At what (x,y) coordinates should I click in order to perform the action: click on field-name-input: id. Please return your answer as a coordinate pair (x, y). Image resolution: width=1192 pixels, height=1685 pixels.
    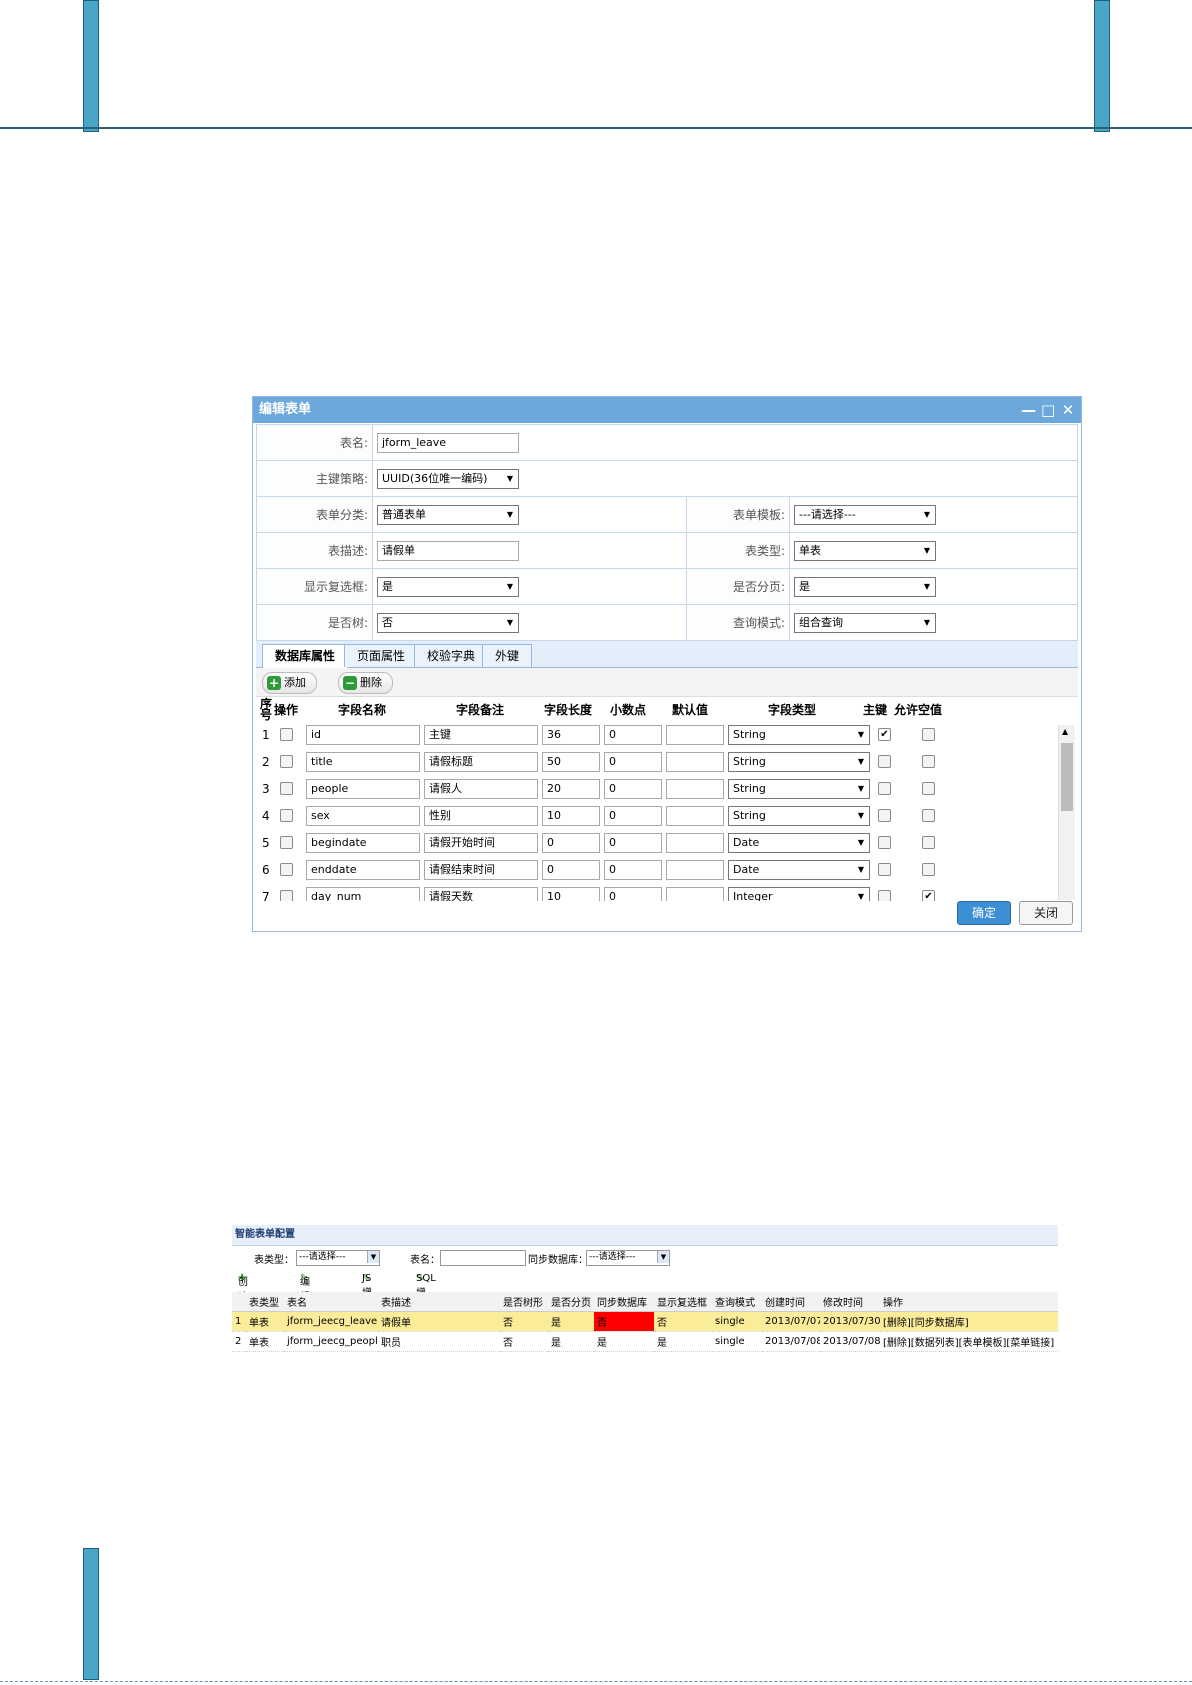
    Looking at the image, I should click on (363, 735).